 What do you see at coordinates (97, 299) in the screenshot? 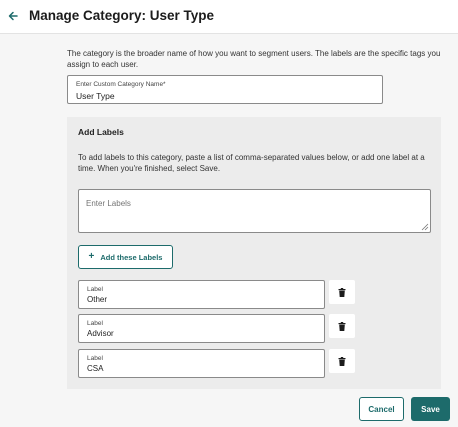
I see `label-value: Other` at bounding box center [97, 299].